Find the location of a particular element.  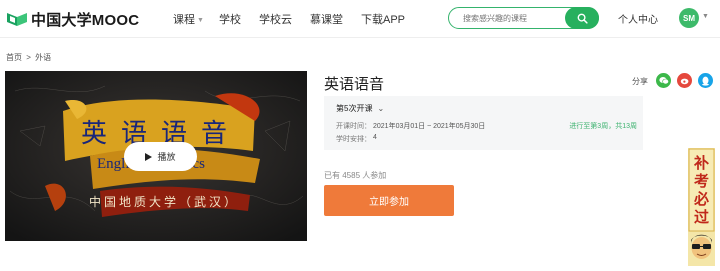

nav-courses: 课程 ▼ is located at coordinates (188, 19).